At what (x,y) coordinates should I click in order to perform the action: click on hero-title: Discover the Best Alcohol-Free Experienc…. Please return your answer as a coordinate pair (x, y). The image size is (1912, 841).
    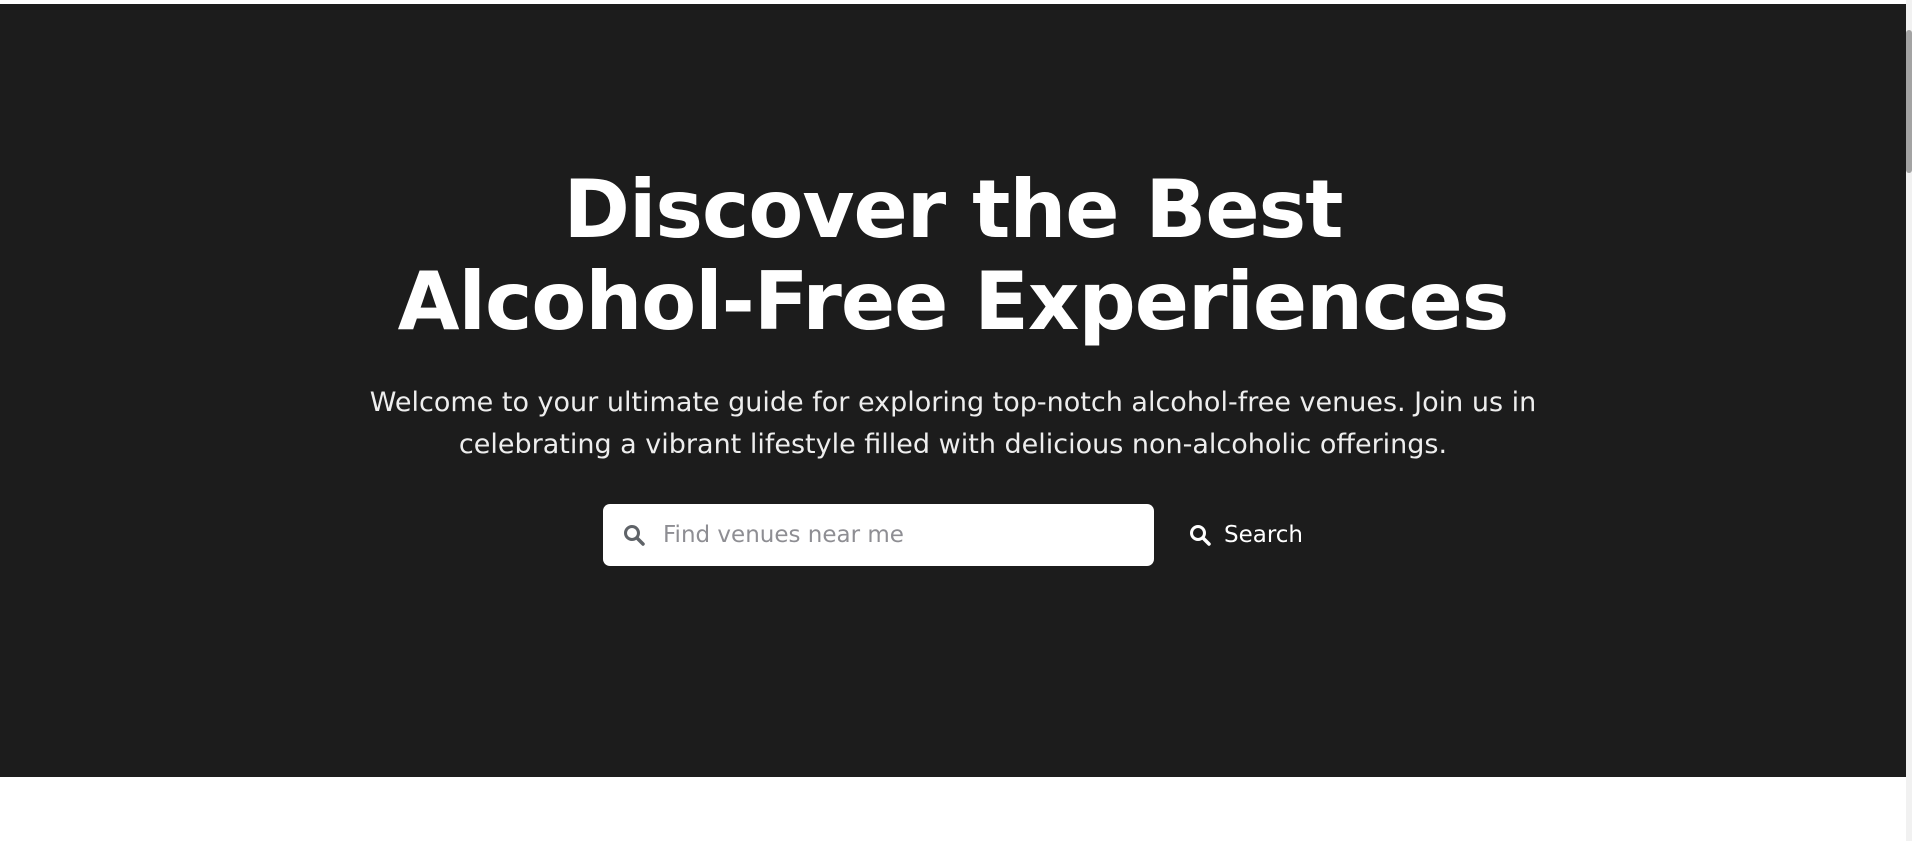
    Looking at the image, I should click on (953, 255).